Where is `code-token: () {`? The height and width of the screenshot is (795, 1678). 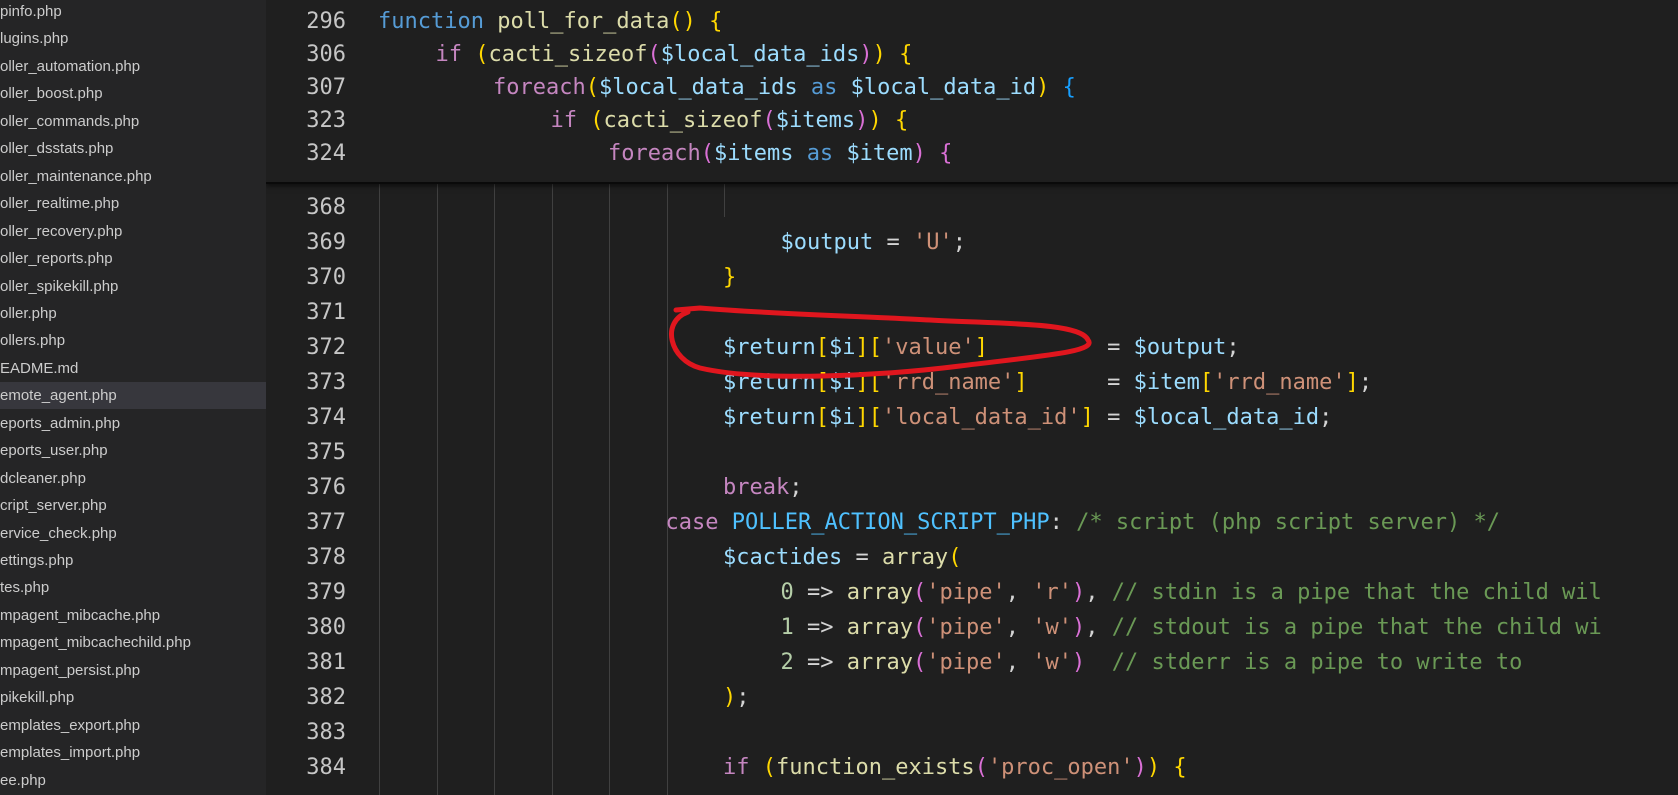
code-token: () { is located at coordinates (696, 21).